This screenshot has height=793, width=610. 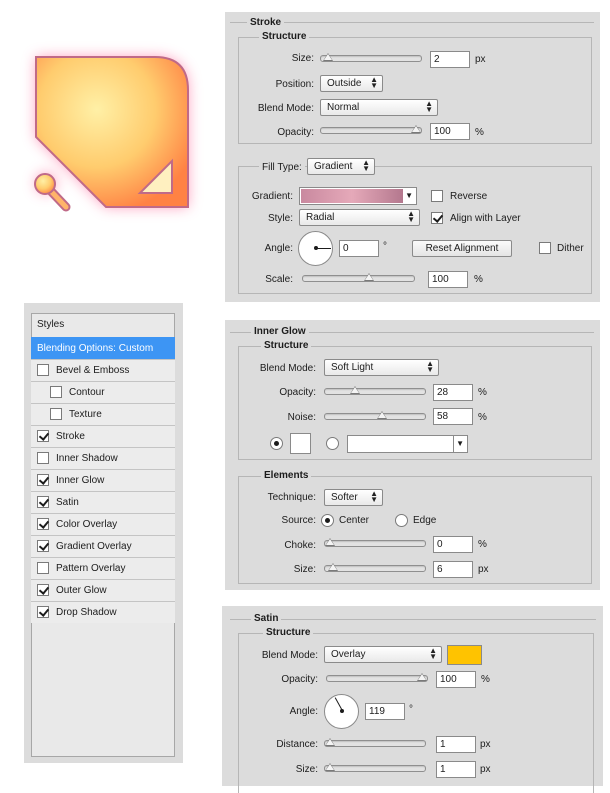 I want to click on style-select: Radial ▲ ▼, so click(x=359, y=217).